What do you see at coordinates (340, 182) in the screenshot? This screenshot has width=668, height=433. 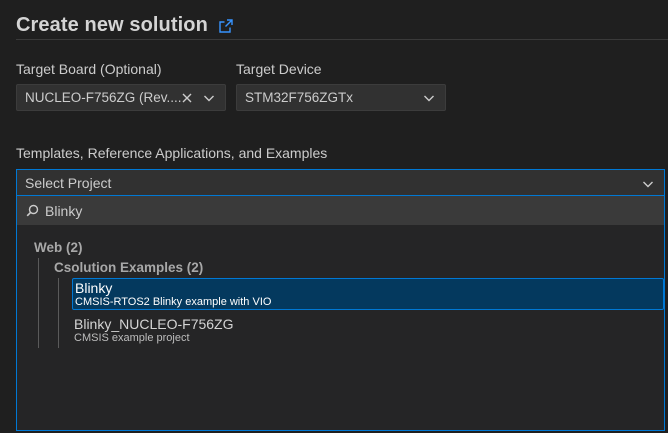 I see `select-project-dropdown: Select Project` at bounding box center [340, 182].